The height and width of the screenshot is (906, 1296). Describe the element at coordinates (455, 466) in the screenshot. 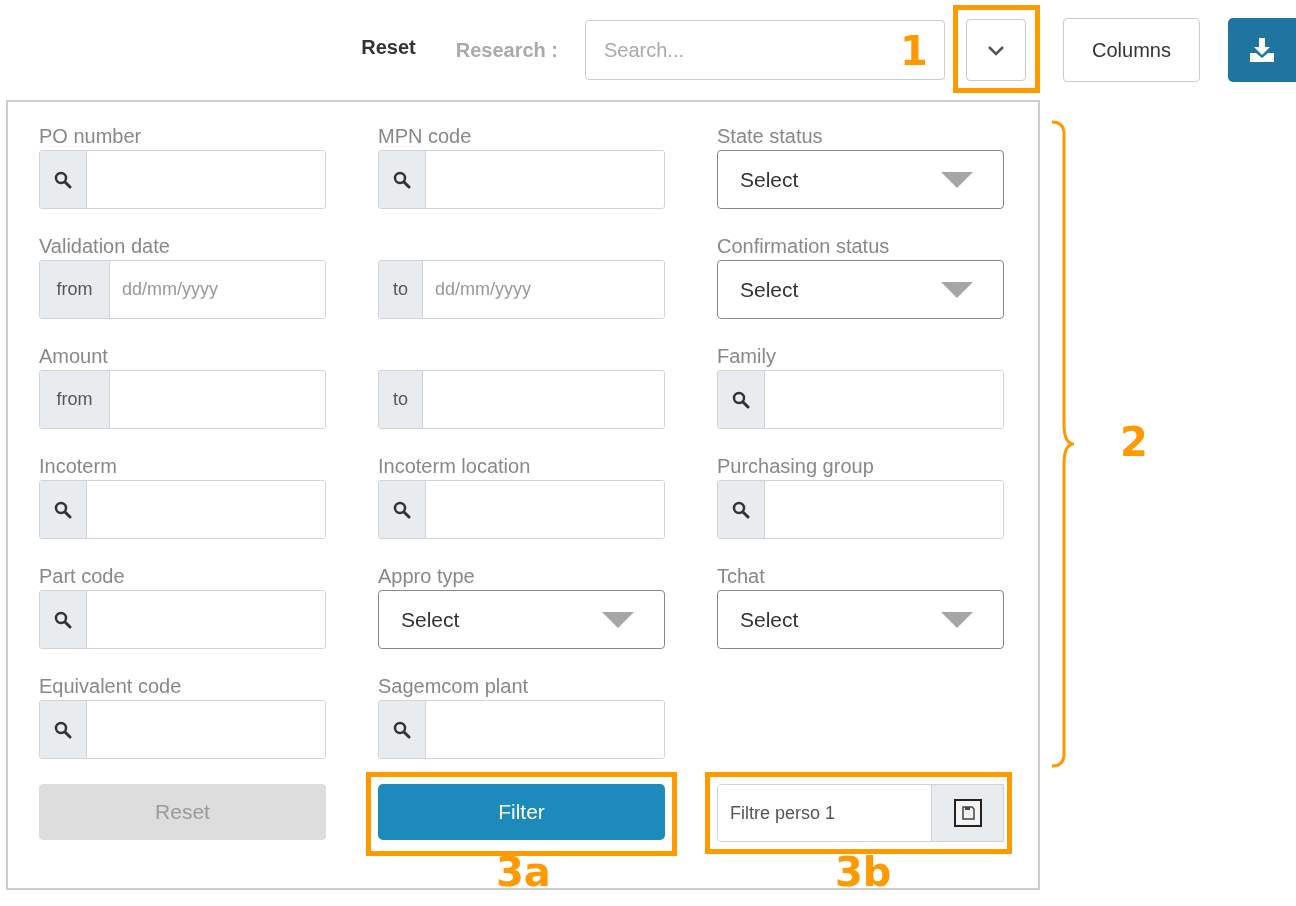

I see `field-label: Incoterm location` at that location.